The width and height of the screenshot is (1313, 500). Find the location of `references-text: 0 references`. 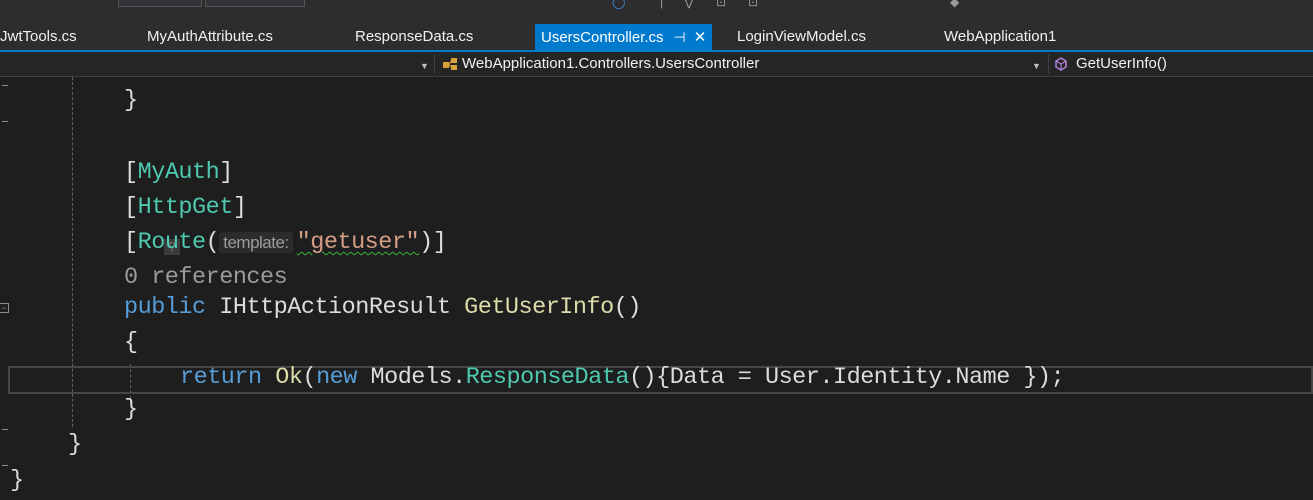

references-text: 0 references is located at coordinates (206, 277).